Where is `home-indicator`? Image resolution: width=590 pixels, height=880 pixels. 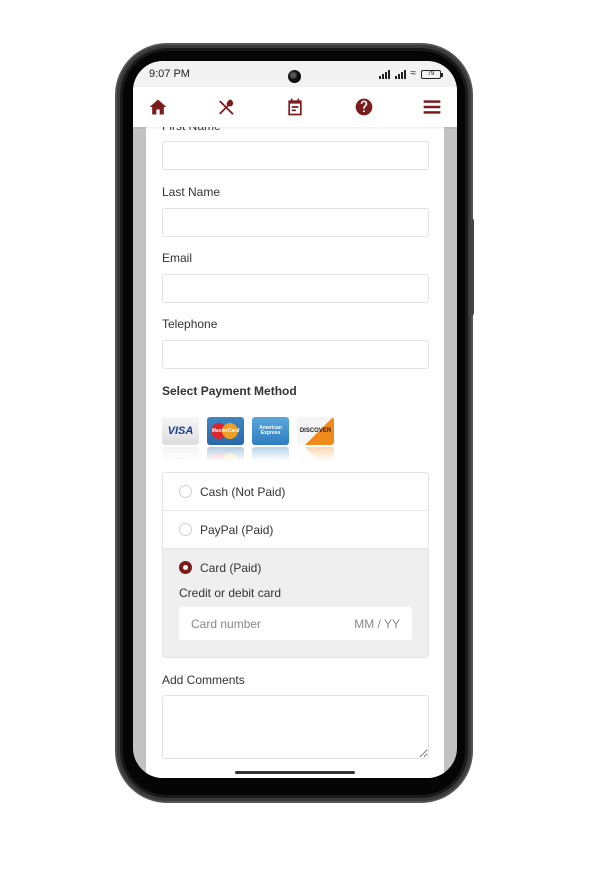
home-indicator is located at coordinates (295, 772).